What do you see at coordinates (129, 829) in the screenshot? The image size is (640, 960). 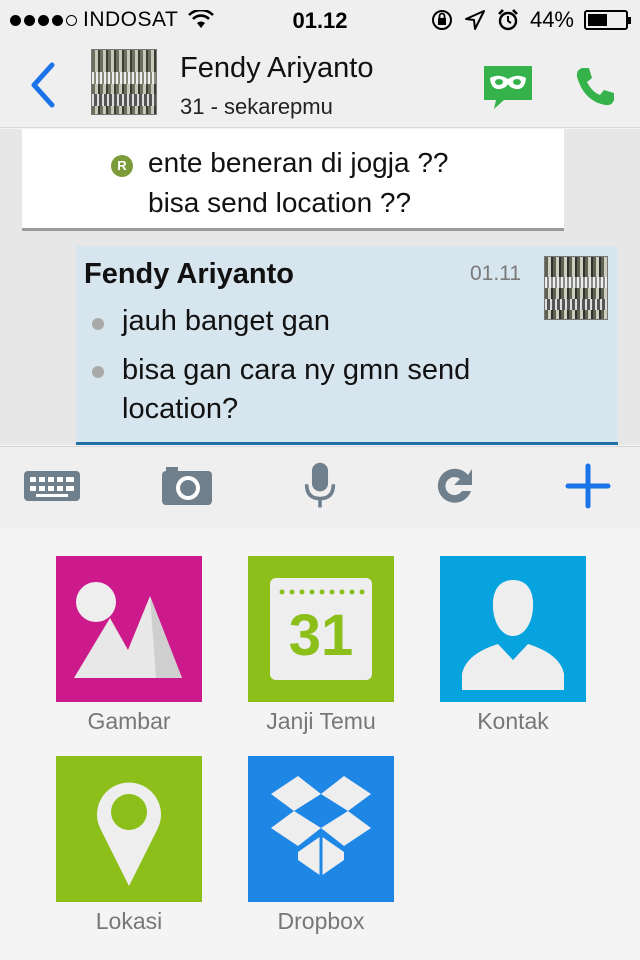 I see `location-icon` at bounding box center [129, 829].